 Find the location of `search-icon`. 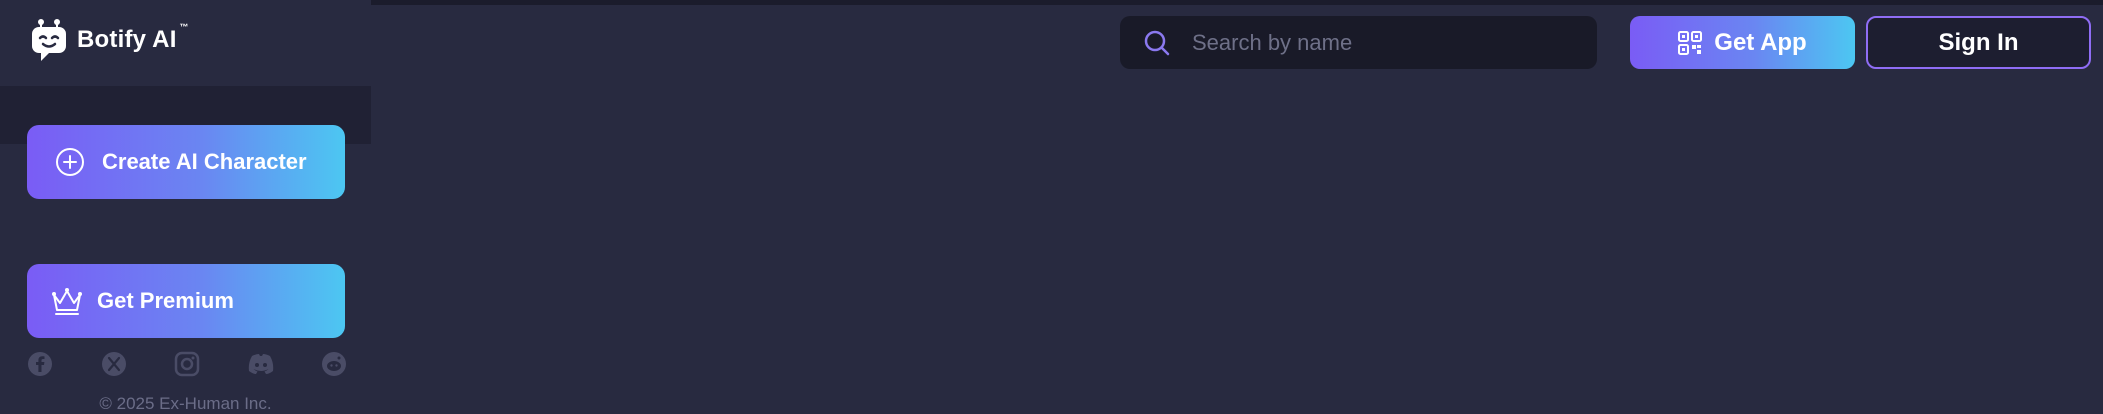

search-icon is located at coordinates (1157, 42).